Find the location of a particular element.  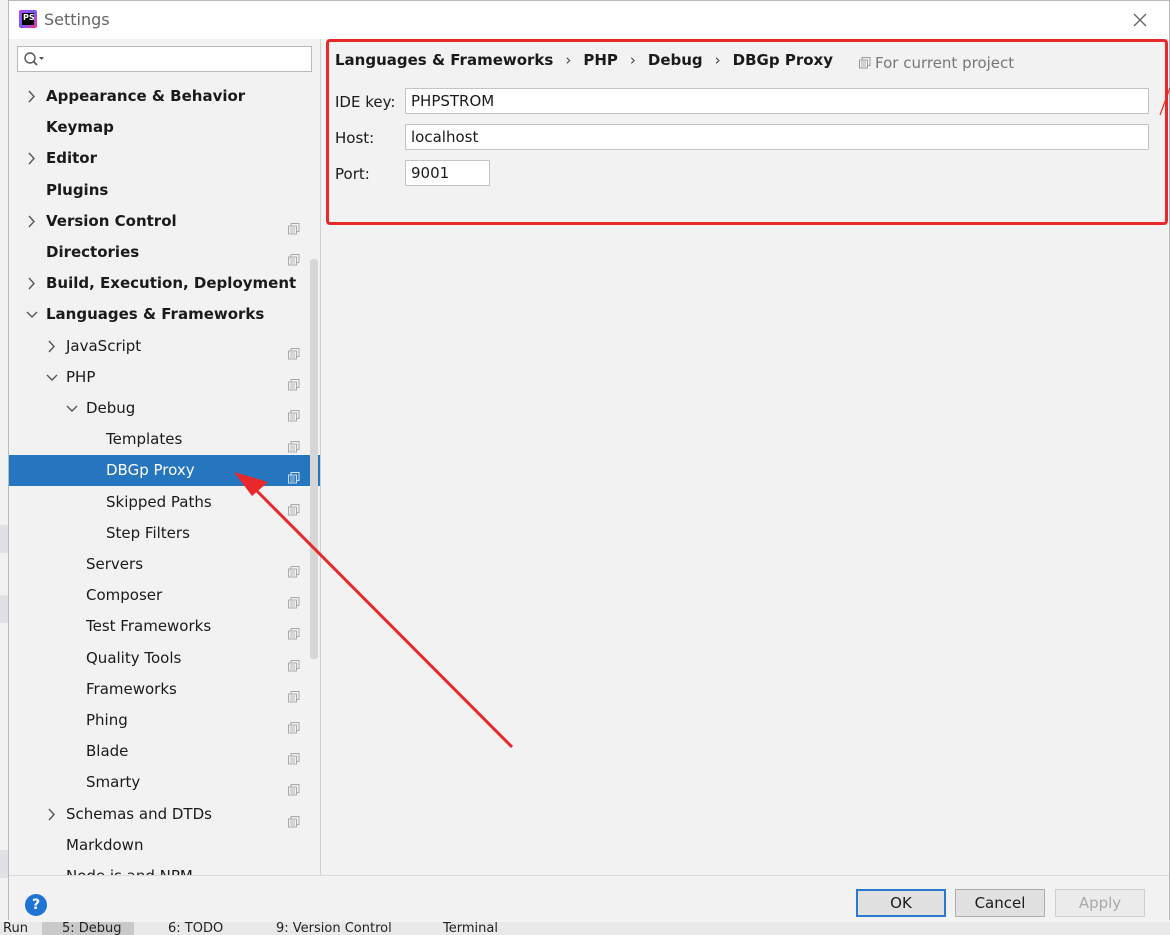

breadcrumb-item: Debug is located at coordinates (675, 60).